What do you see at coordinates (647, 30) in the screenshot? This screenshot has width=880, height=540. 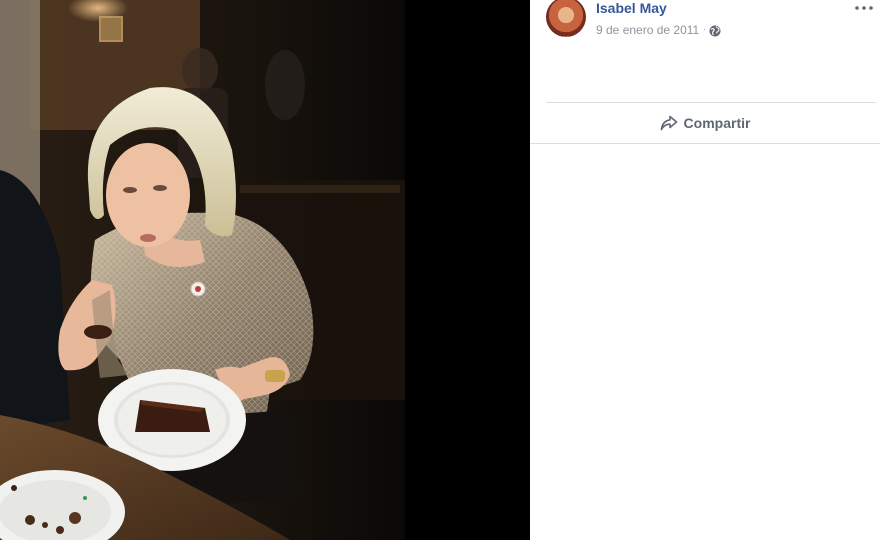 I see `post-date-link: 9 de enero de 2011` at bounding box center [647, 30].